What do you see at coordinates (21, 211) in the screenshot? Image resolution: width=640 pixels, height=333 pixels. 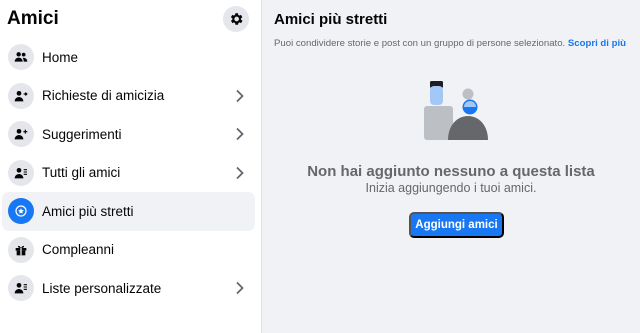 I see `star-icon` at bounding box center [21, 211].